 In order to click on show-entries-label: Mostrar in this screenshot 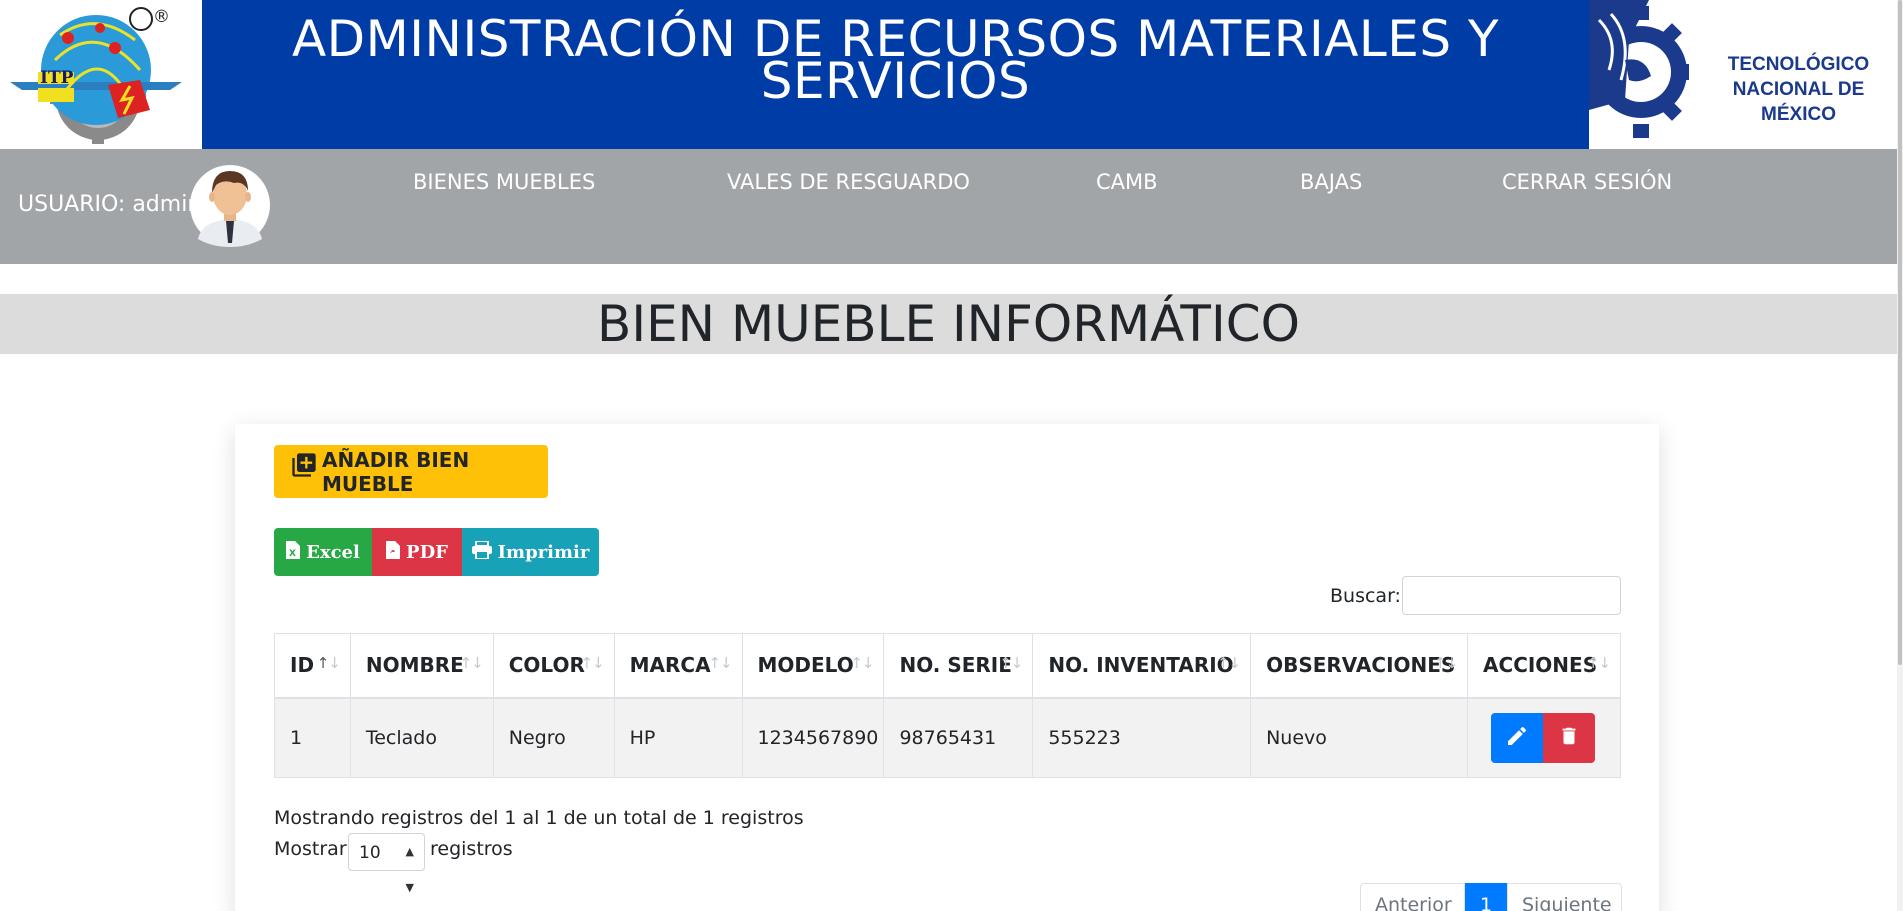, I will do `click(310, 849)`.